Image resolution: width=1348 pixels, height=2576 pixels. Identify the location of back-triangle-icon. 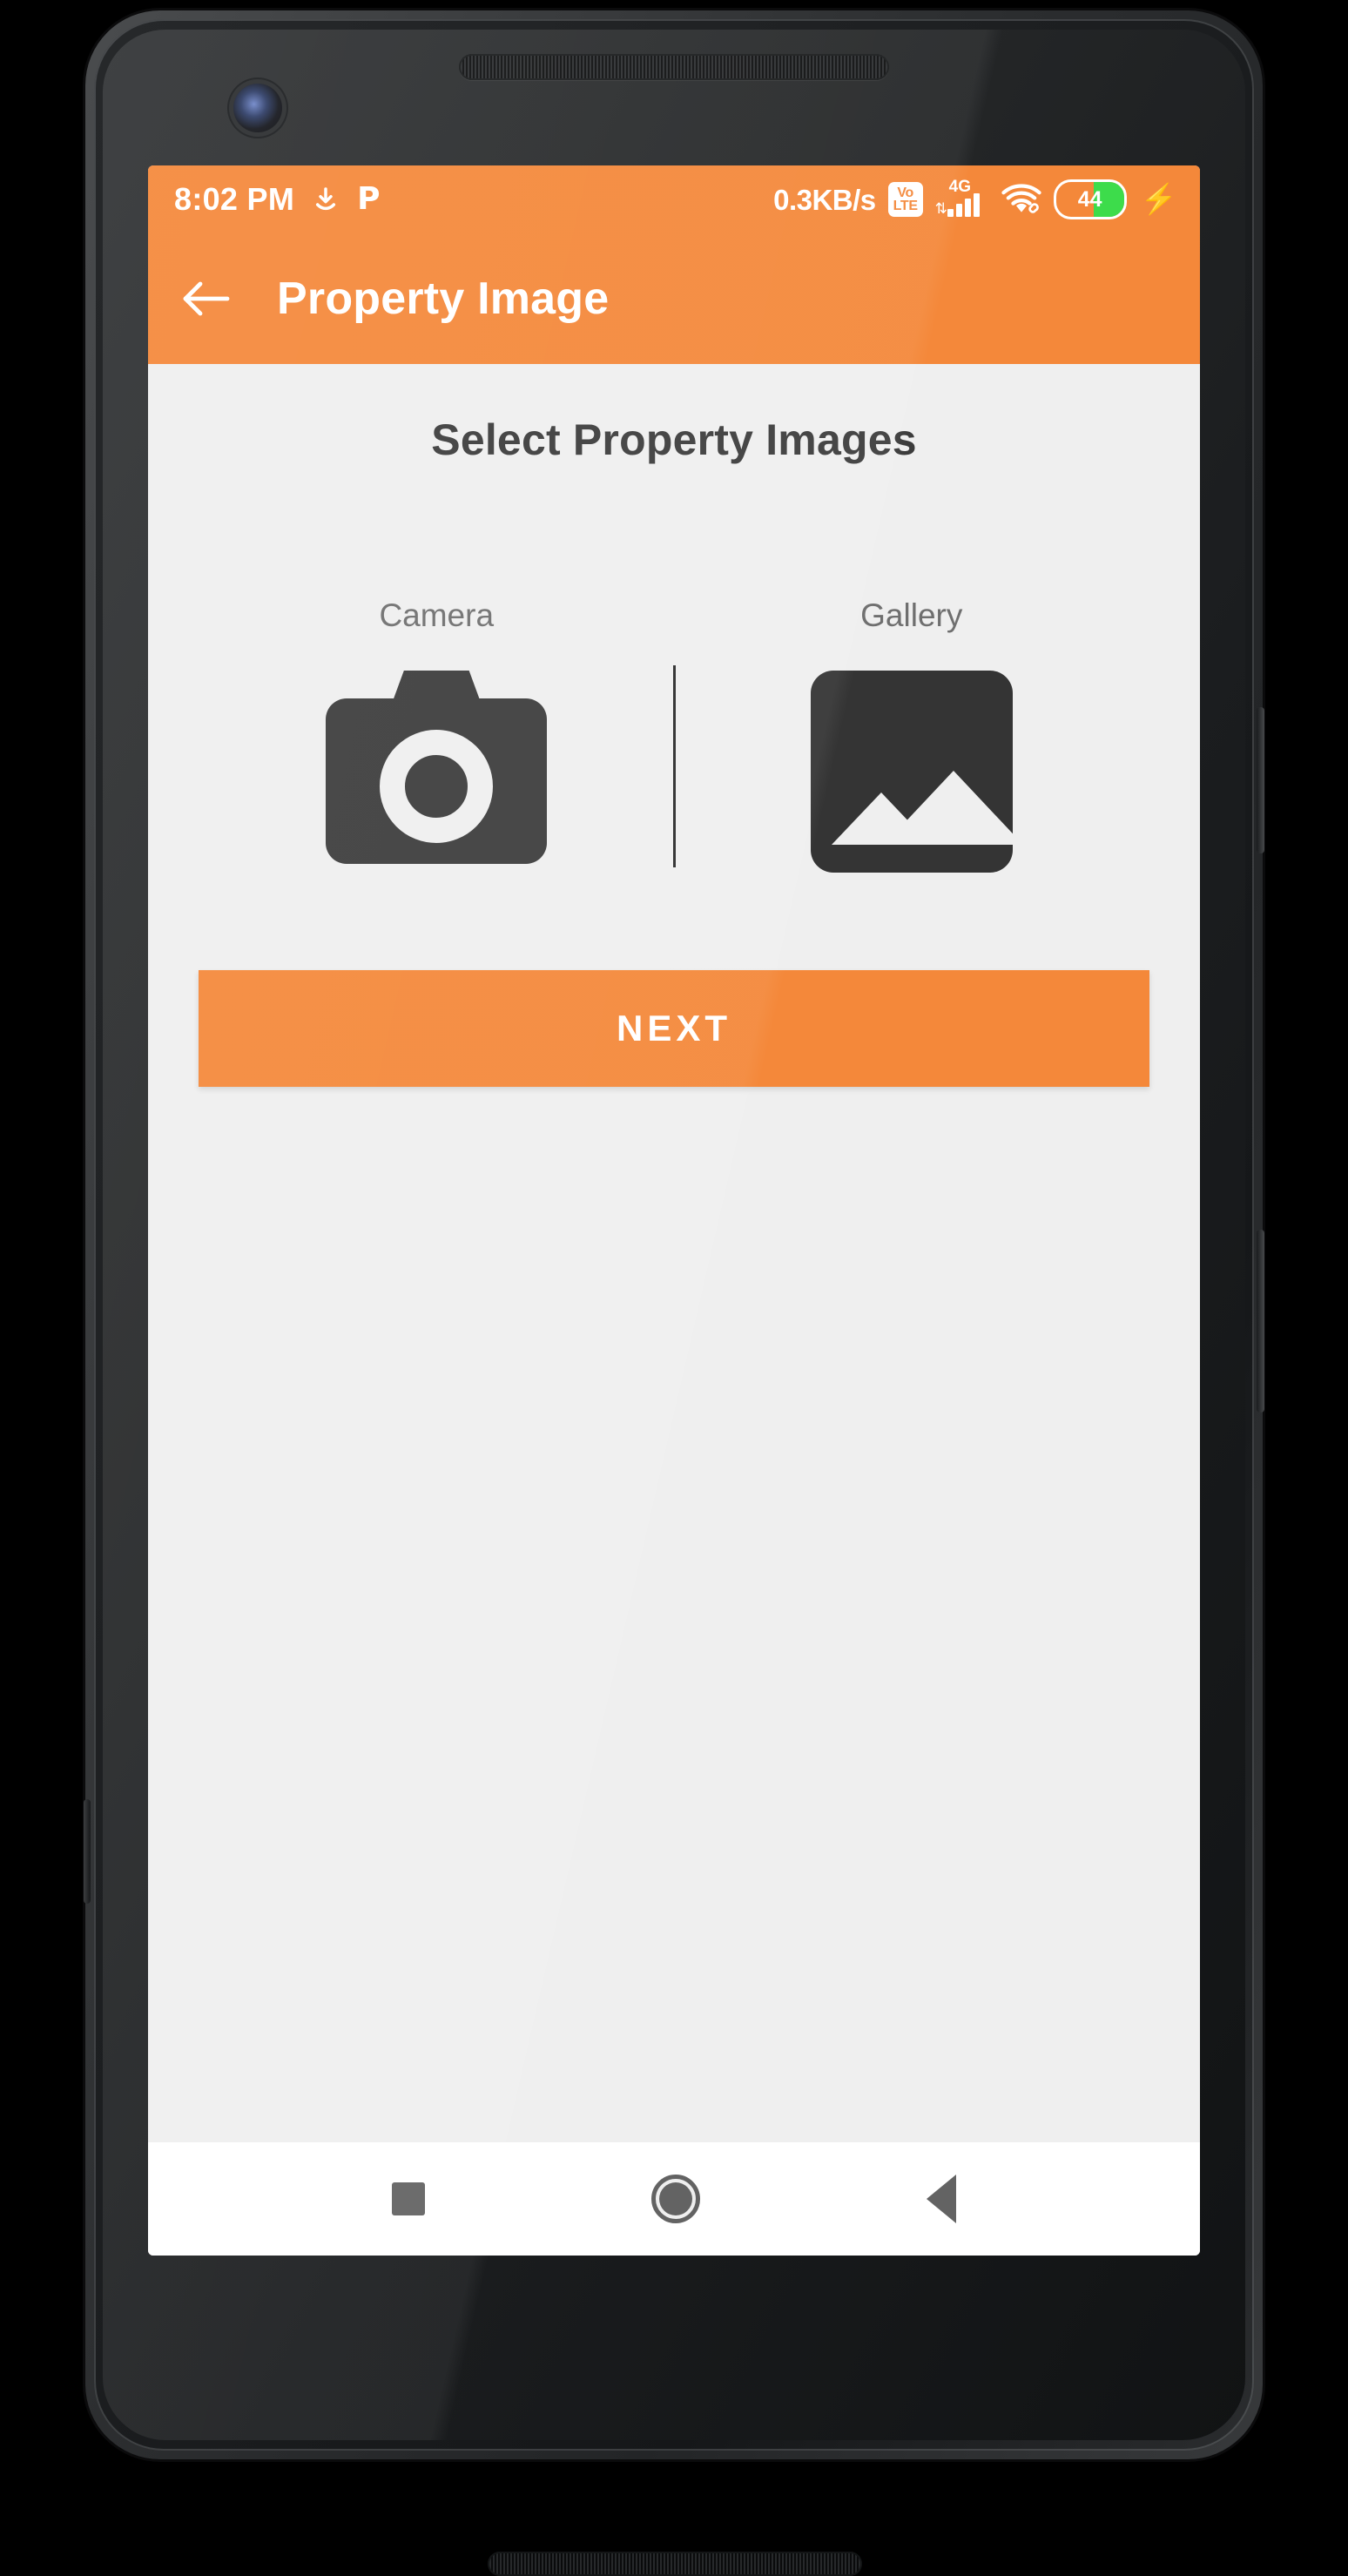
(941, 2199).